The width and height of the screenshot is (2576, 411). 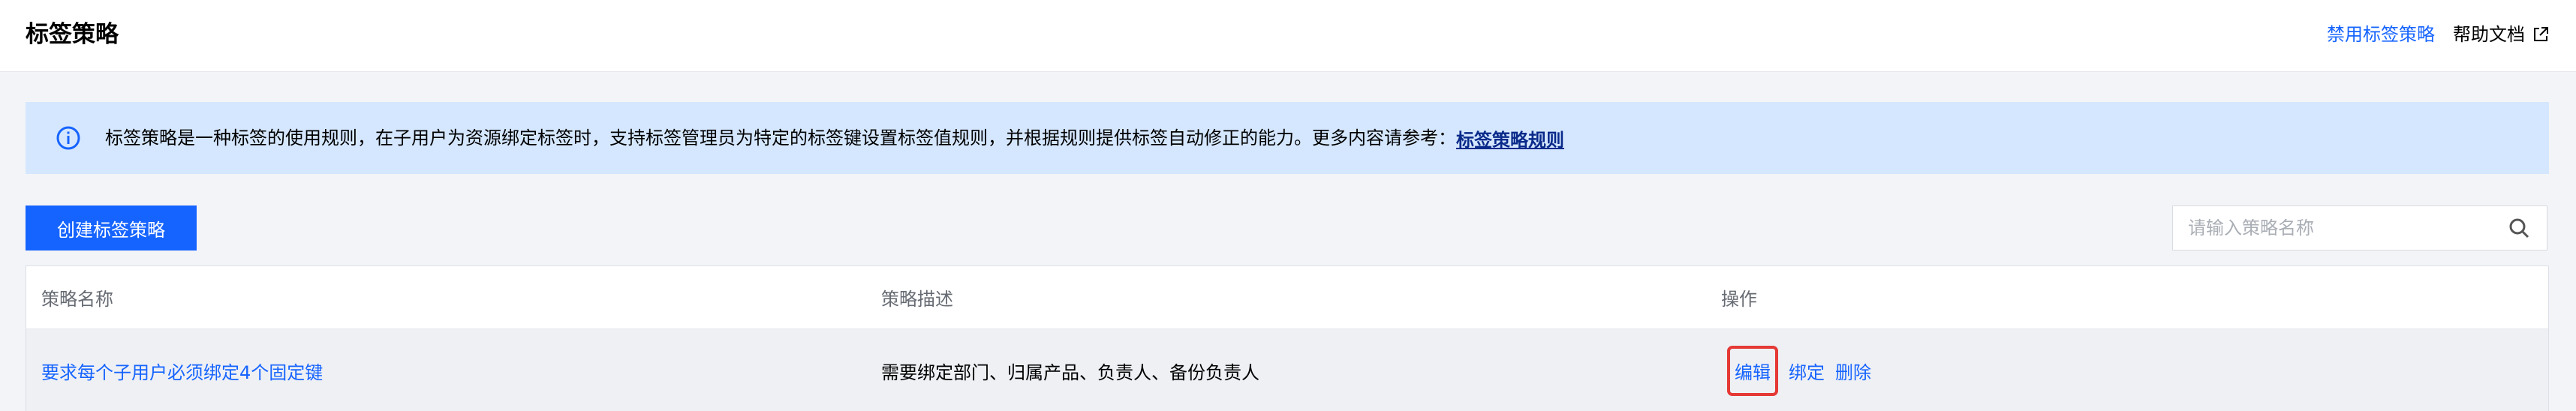 I want to click on edit-button: 编辑, so click(x=1752, y=370).